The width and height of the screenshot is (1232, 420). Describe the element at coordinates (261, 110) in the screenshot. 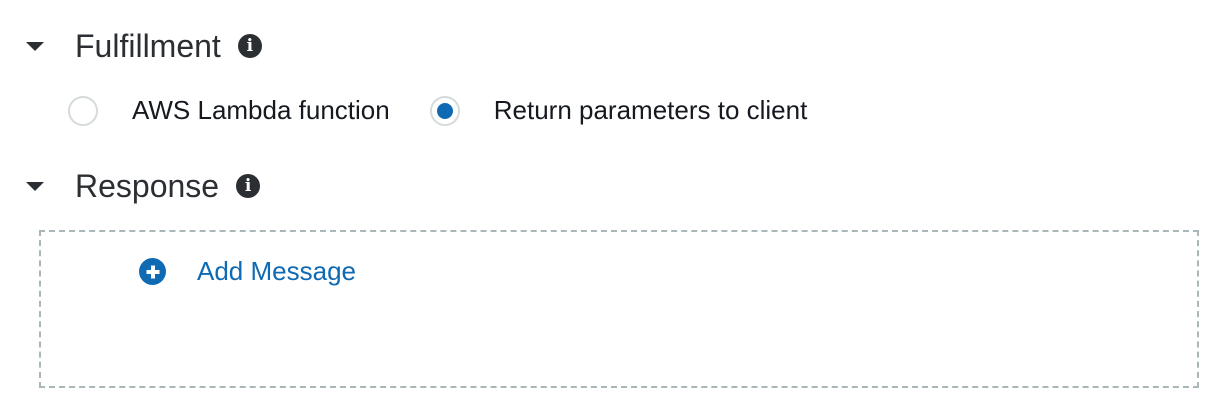

I see `aws-lambda-label: AWS Lambda function` at that location.